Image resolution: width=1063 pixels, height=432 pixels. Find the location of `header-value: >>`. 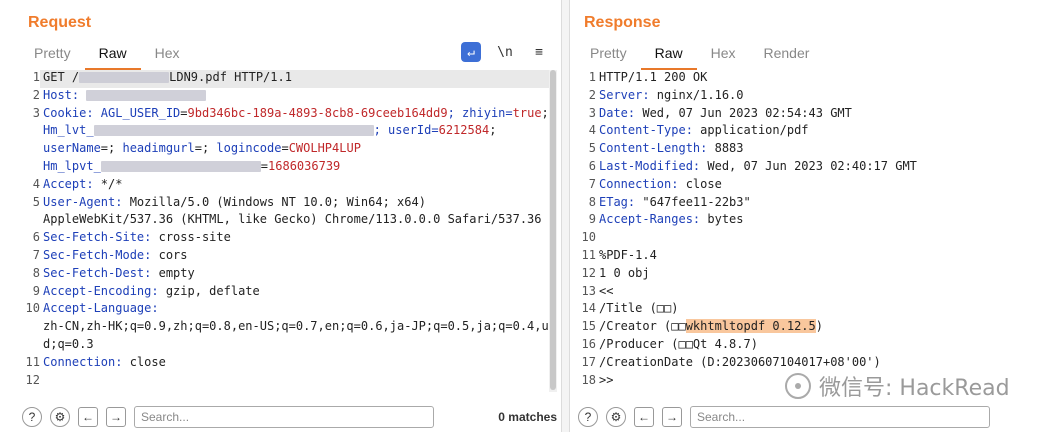

header-value: >> is located at coordinates (606, 379).